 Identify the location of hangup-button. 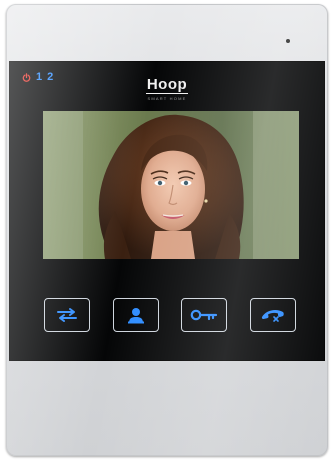
(273, 315).